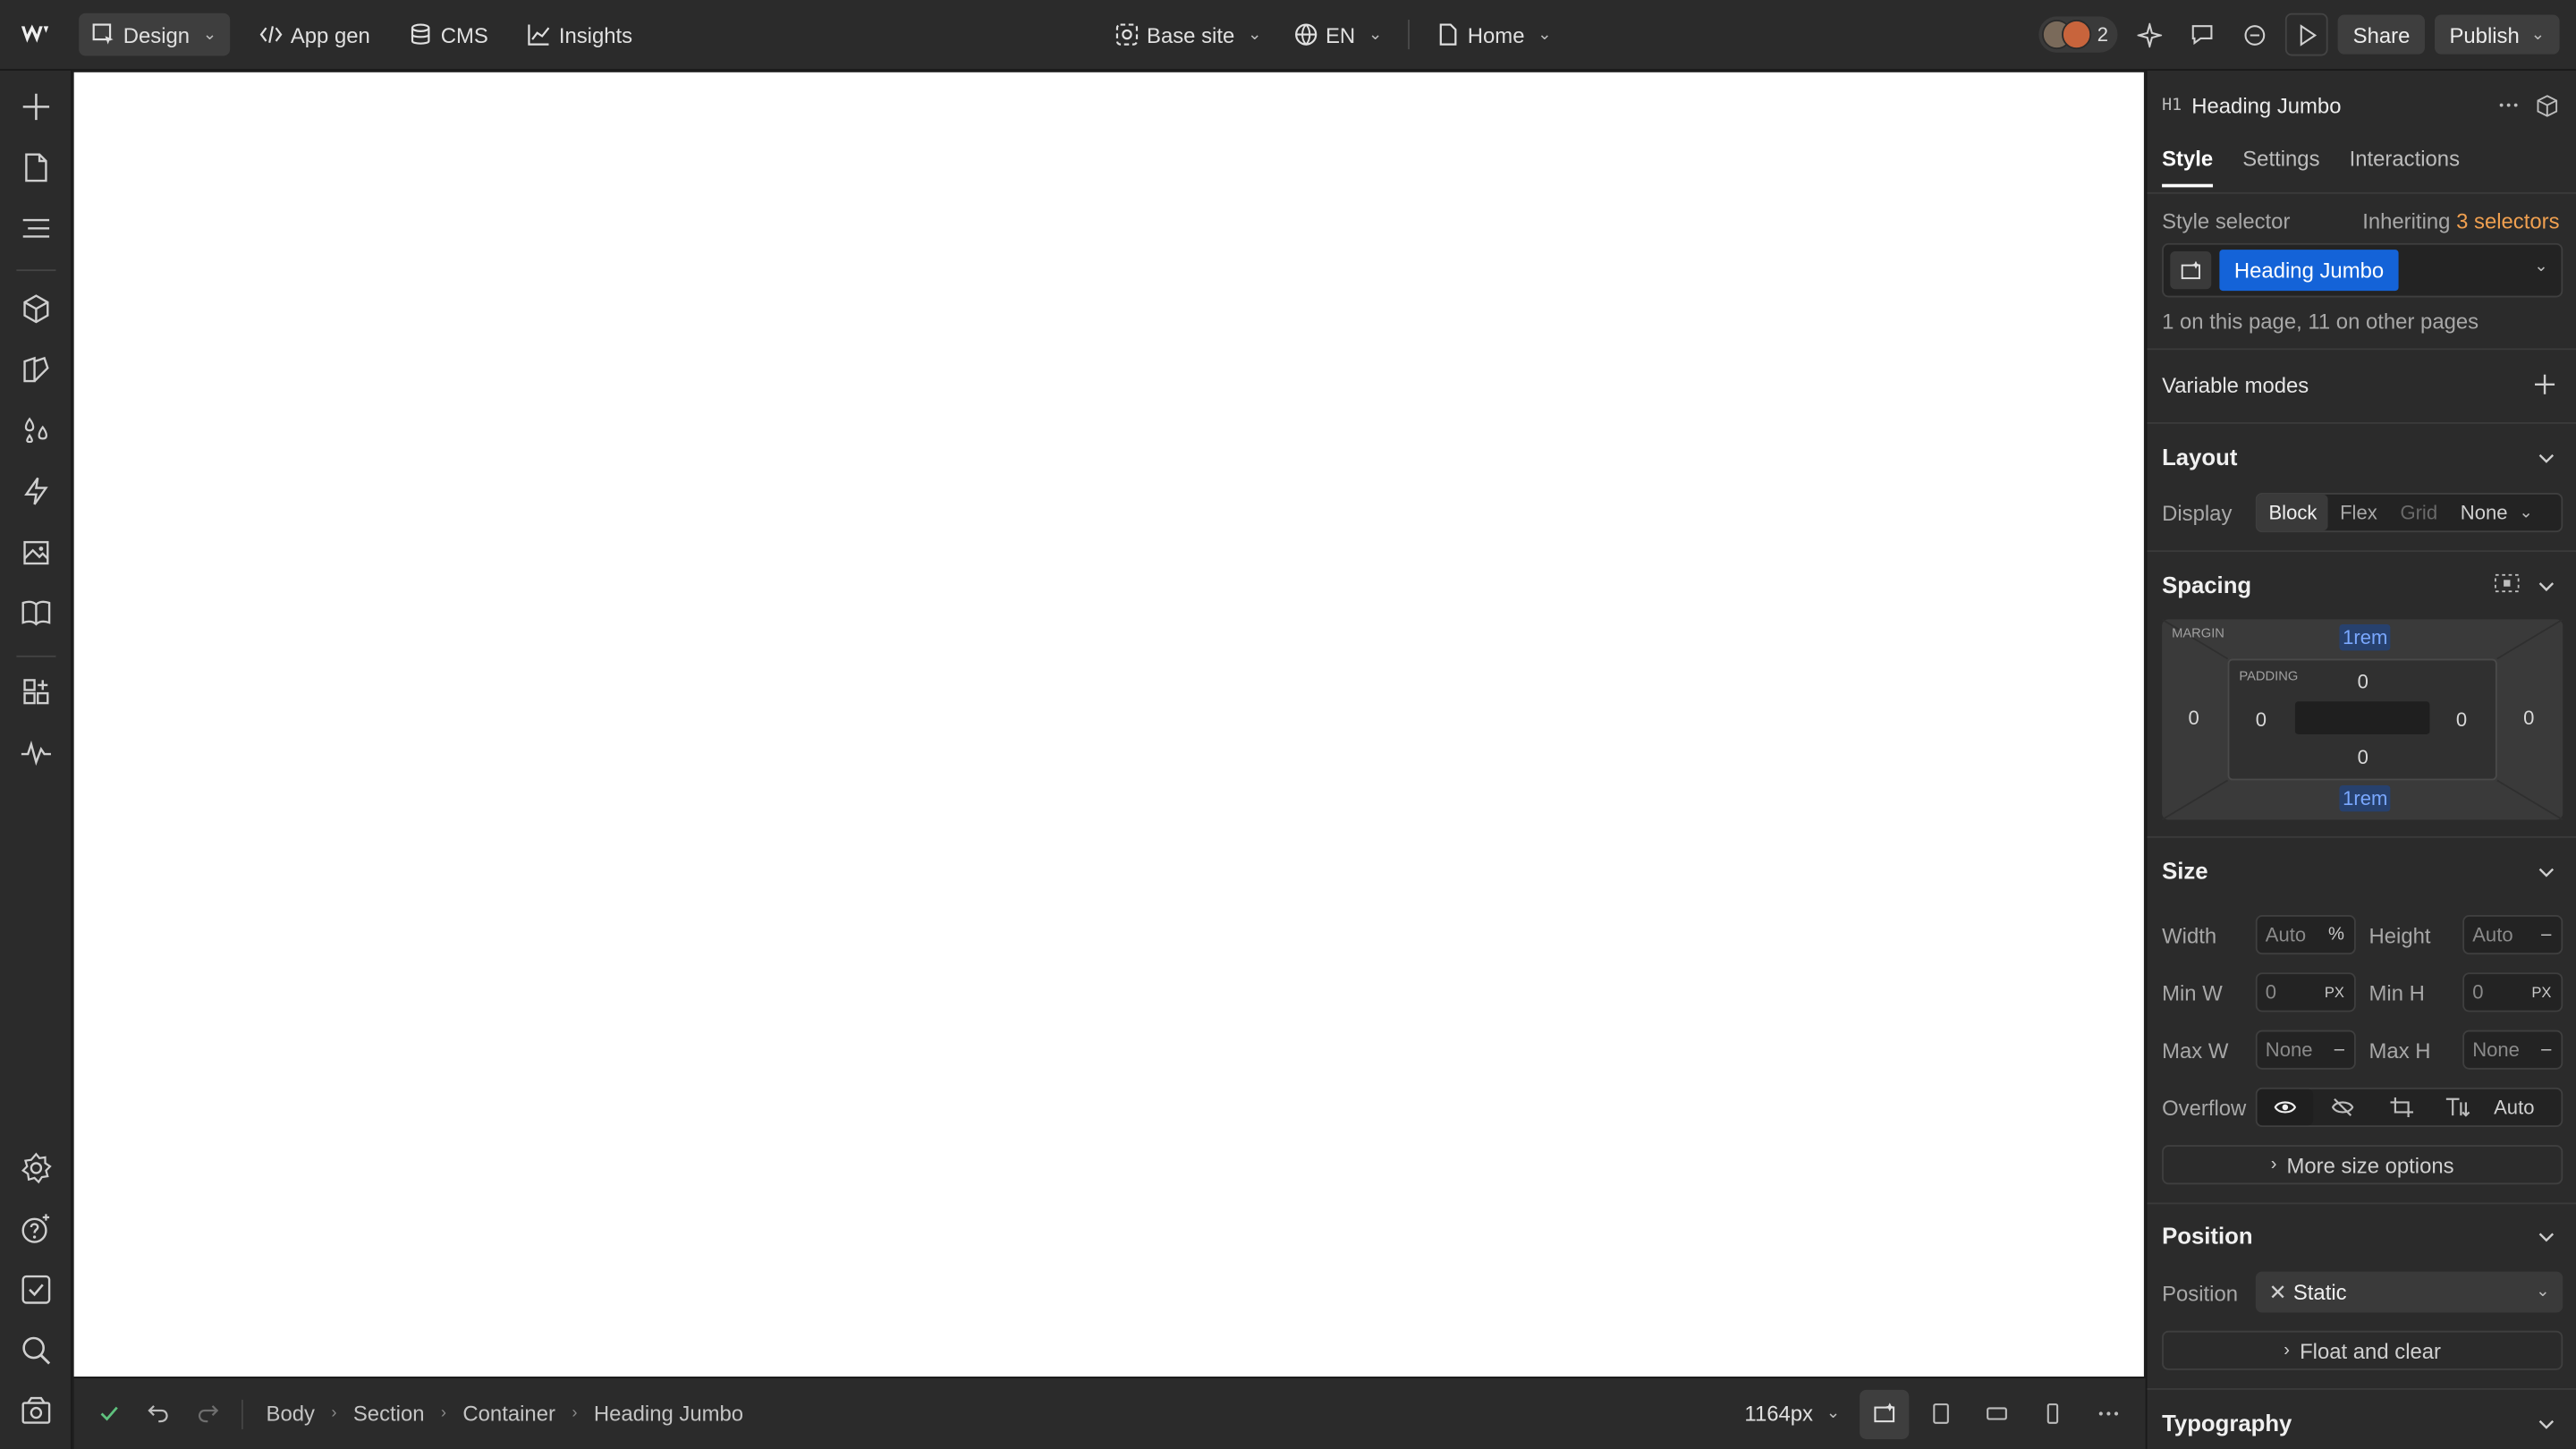 The image size is (2576, 1449). I want to click on overflow-auto-option: Auto, so click(2514, 1107).